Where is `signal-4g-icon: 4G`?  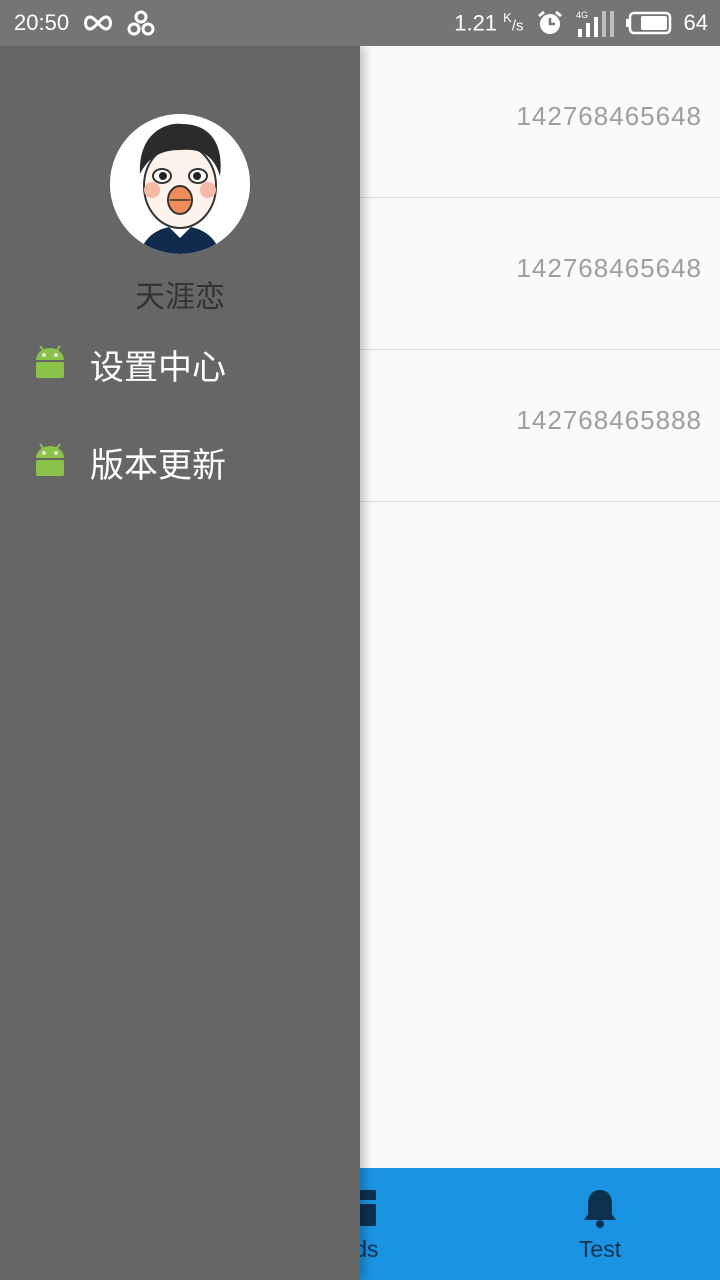 signal-4g-icon: 4G is located at coordinates (595, 23).